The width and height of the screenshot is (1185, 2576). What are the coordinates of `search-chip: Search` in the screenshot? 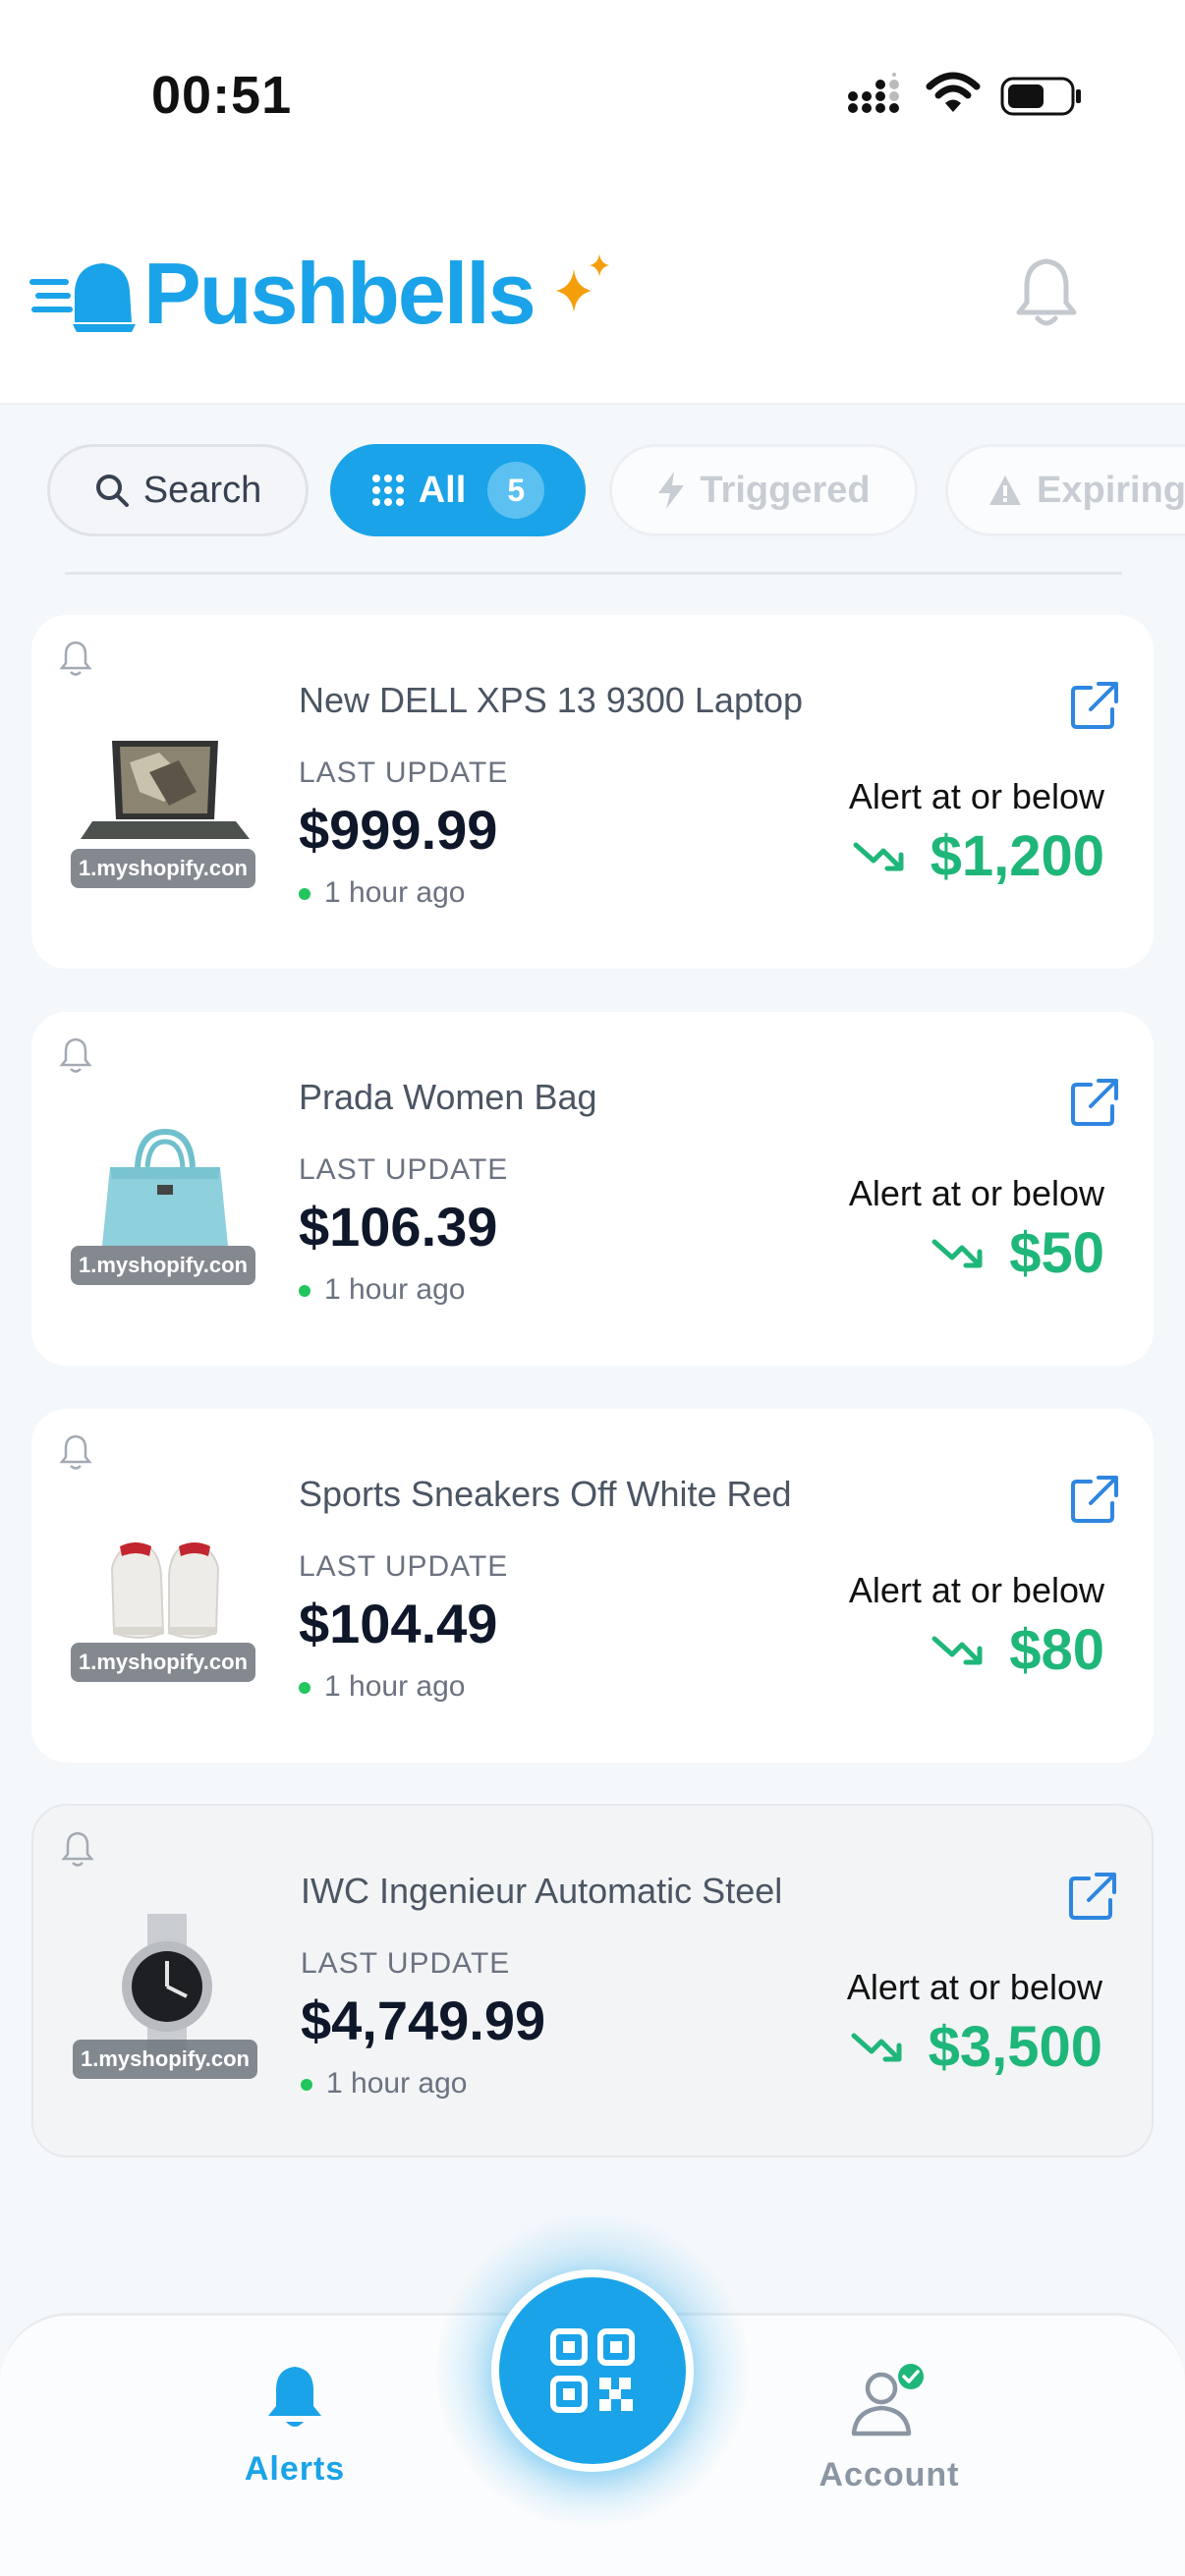 It's located at (178, 490).